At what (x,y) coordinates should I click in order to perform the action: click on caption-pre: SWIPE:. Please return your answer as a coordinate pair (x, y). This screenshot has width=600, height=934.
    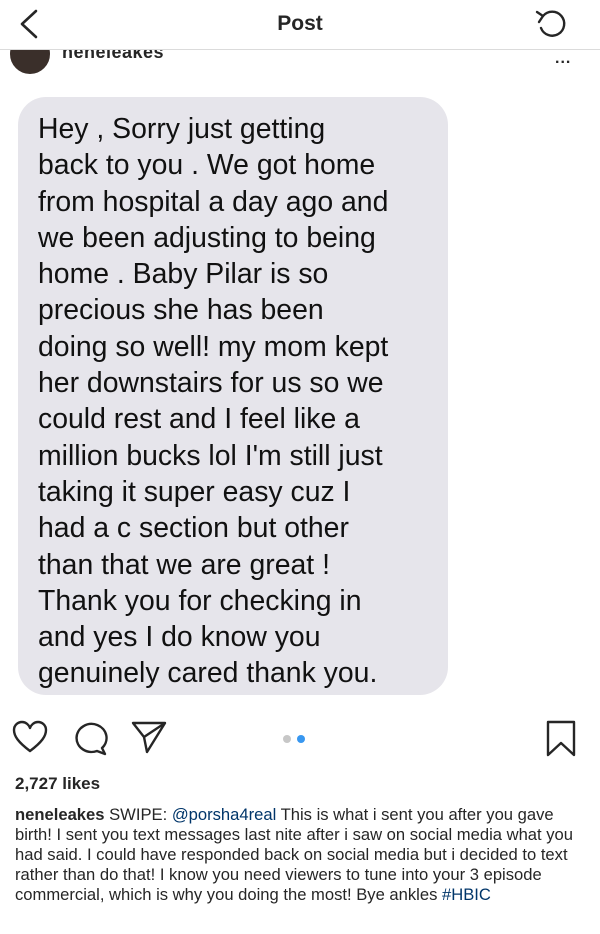
    Looking at the image, I should click on (140, 814).